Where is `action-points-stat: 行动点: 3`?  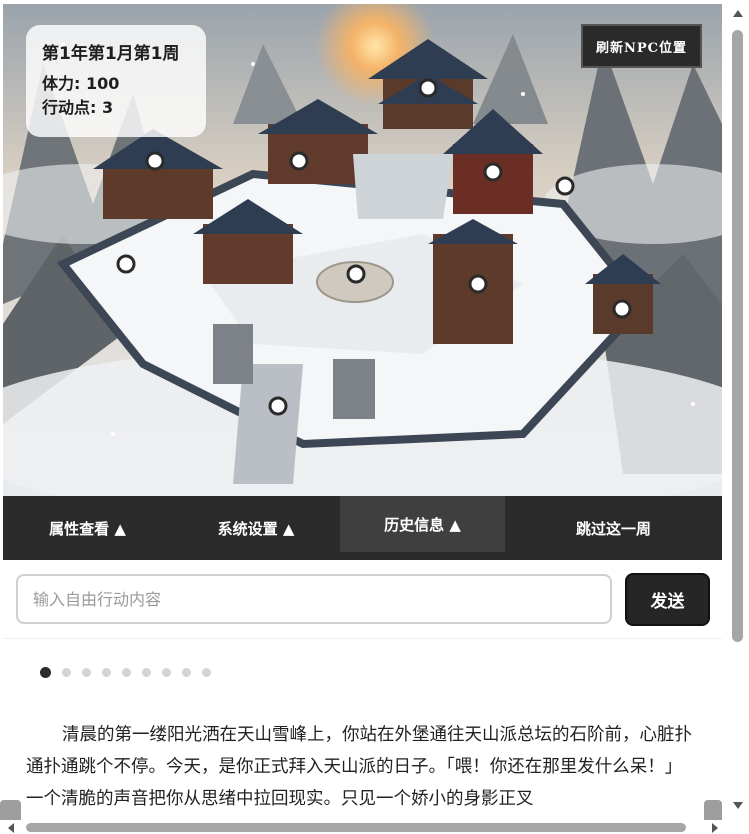 action-points-stat: 行动点: 3 is located at coordinates (78, 107).